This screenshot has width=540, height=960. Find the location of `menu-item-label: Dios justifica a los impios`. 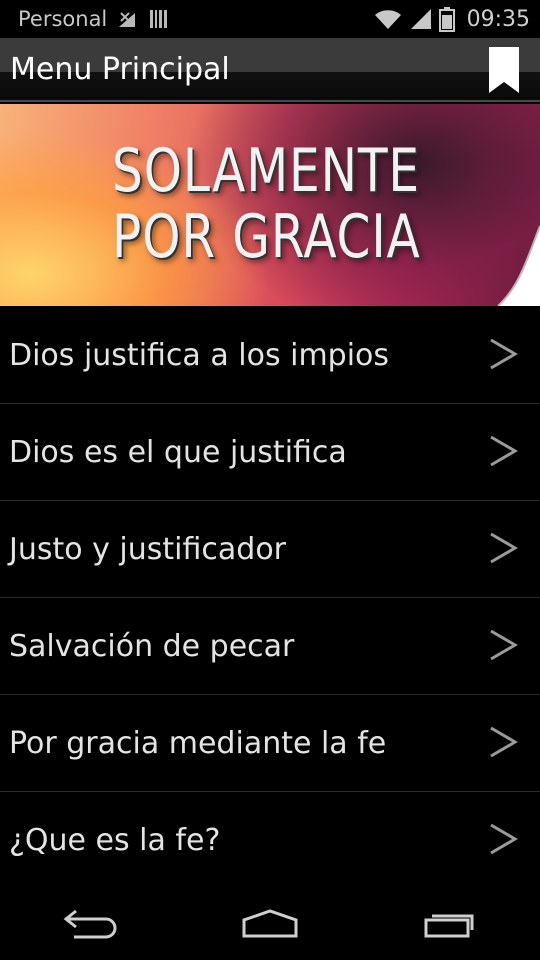

menu-item-label: Dios justifica a los impios is located at coordinates (199, 355).